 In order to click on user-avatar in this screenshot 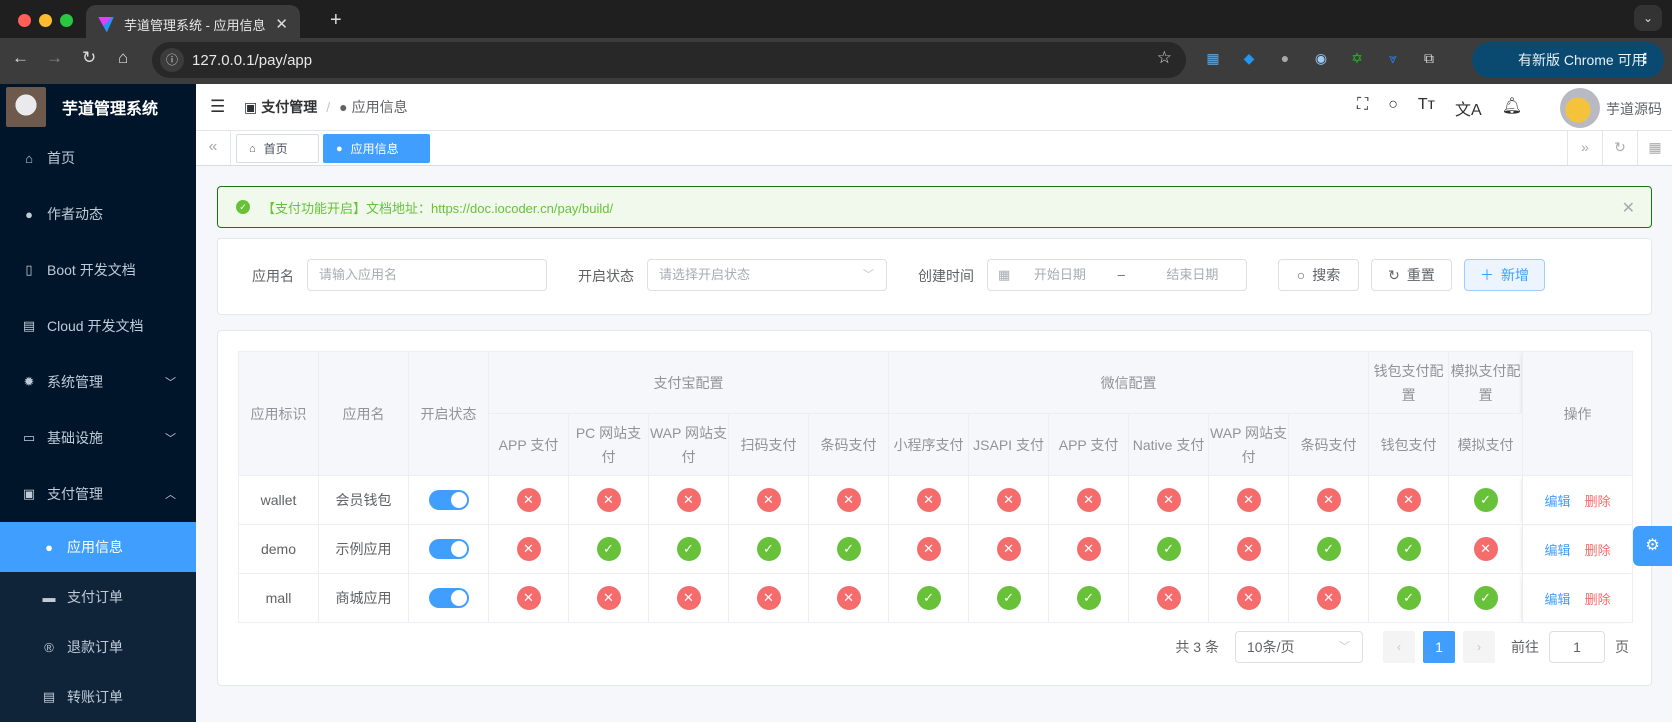, I will do `click(1580, 108)`.